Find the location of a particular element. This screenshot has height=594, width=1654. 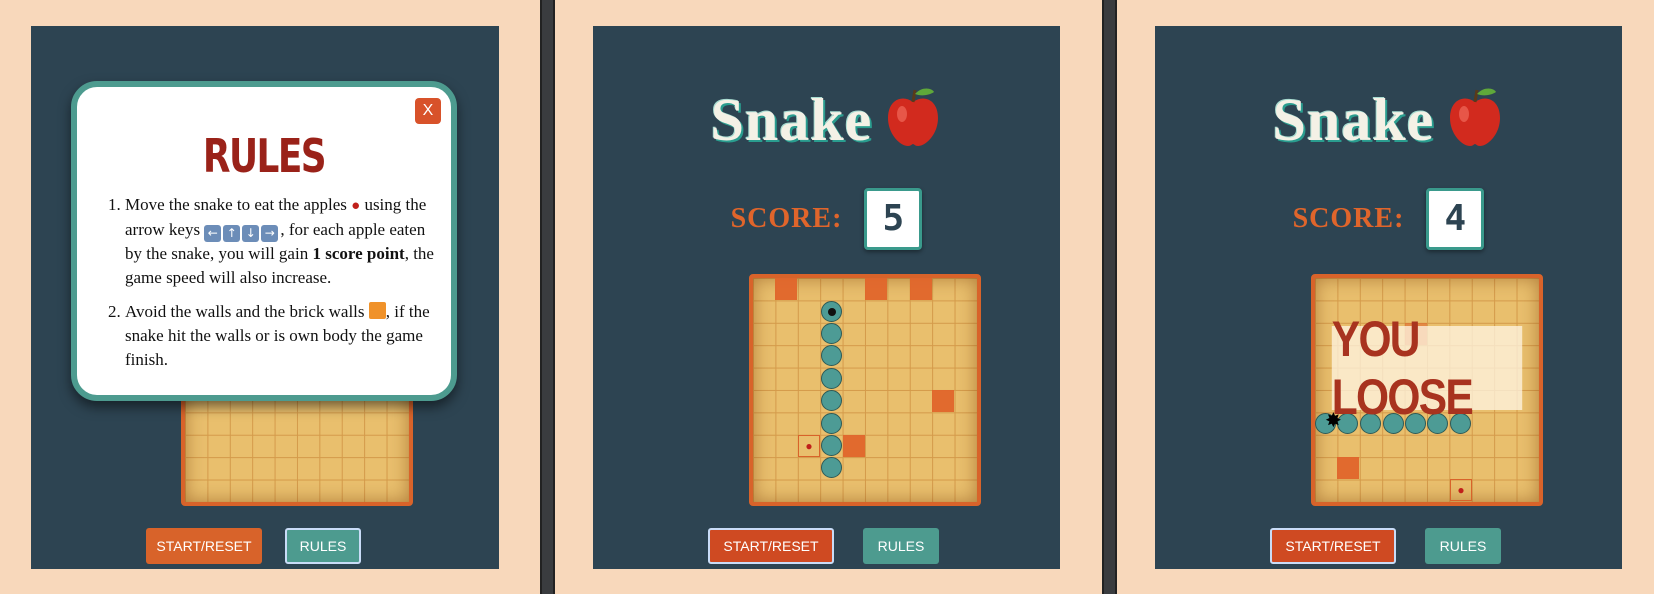

arrow-left-icon: ← is located at coordinates (213, 233).